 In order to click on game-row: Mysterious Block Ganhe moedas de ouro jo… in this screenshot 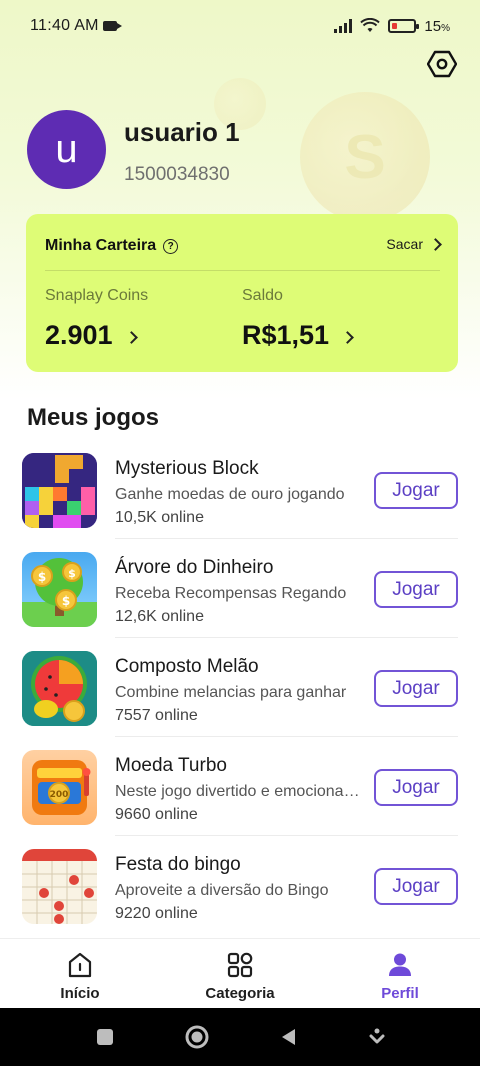, I will do `click(240, 489)`.